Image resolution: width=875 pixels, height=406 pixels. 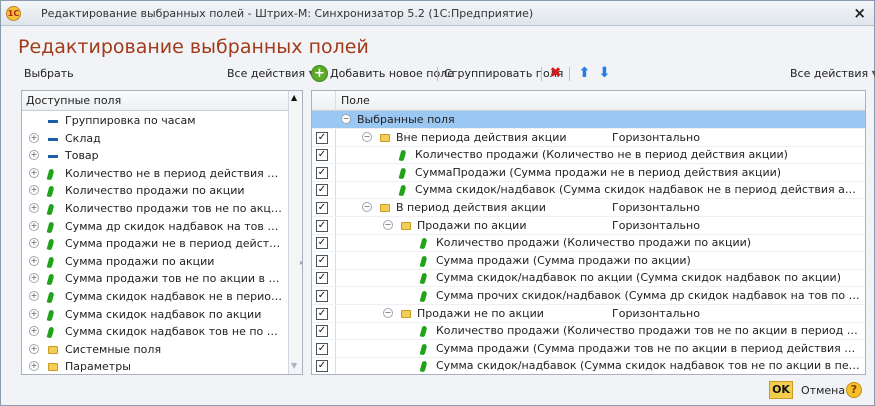 What do you see at coordinates (155, 366) in the screenshot?
I see `available-field-row: + Параметры` at bounding box center [155, 366].